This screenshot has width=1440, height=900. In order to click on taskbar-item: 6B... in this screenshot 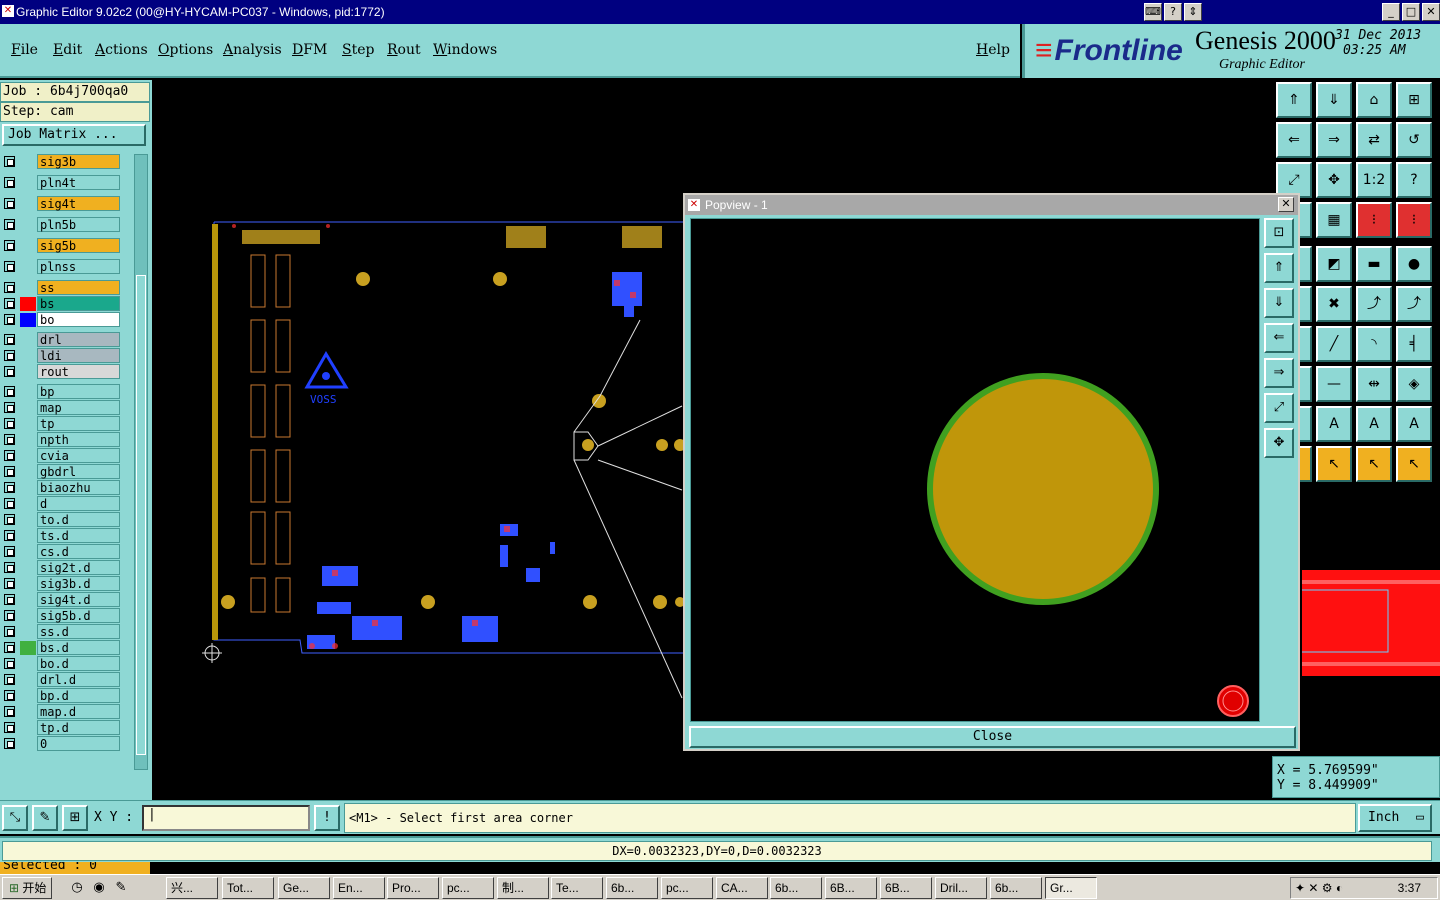, I will do `click(851, 888)`.